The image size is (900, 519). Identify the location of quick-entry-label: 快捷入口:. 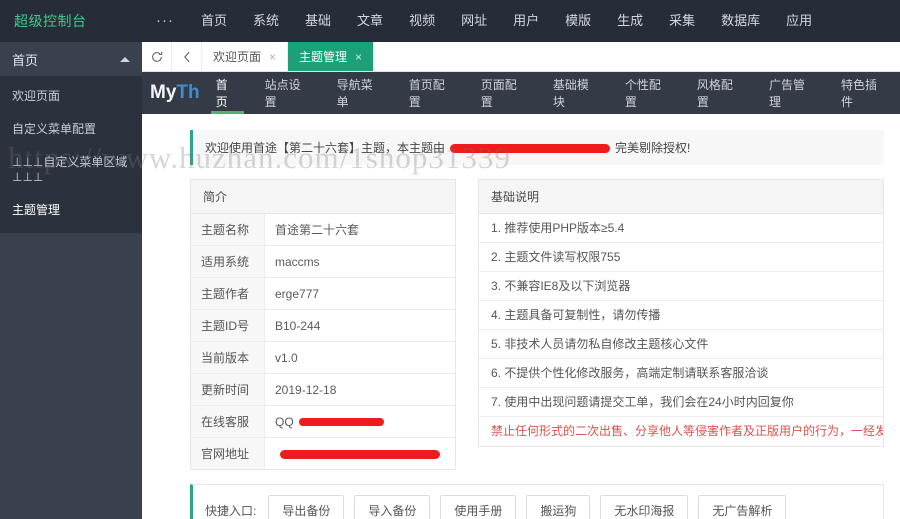
(231, 511).